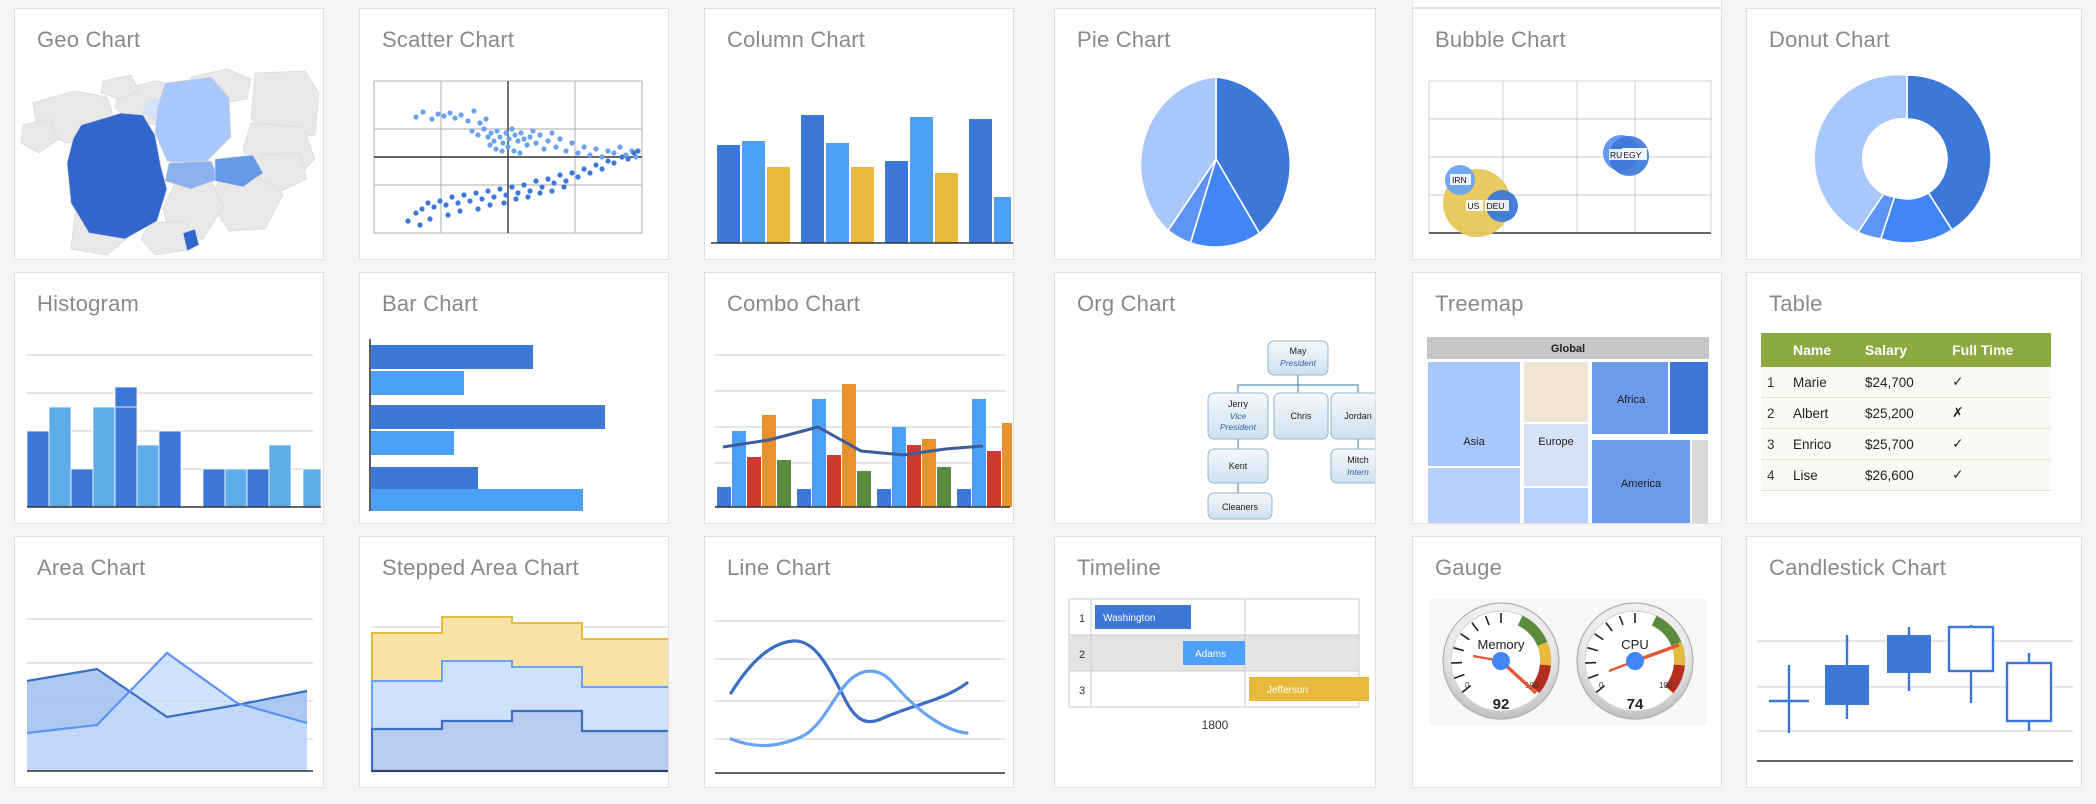 The image size is (2096, 804). What do you see at coordinates (1298, 363) in the screenshot?
I see `org-node-may-role: President` at bounding box center [1298, 363].